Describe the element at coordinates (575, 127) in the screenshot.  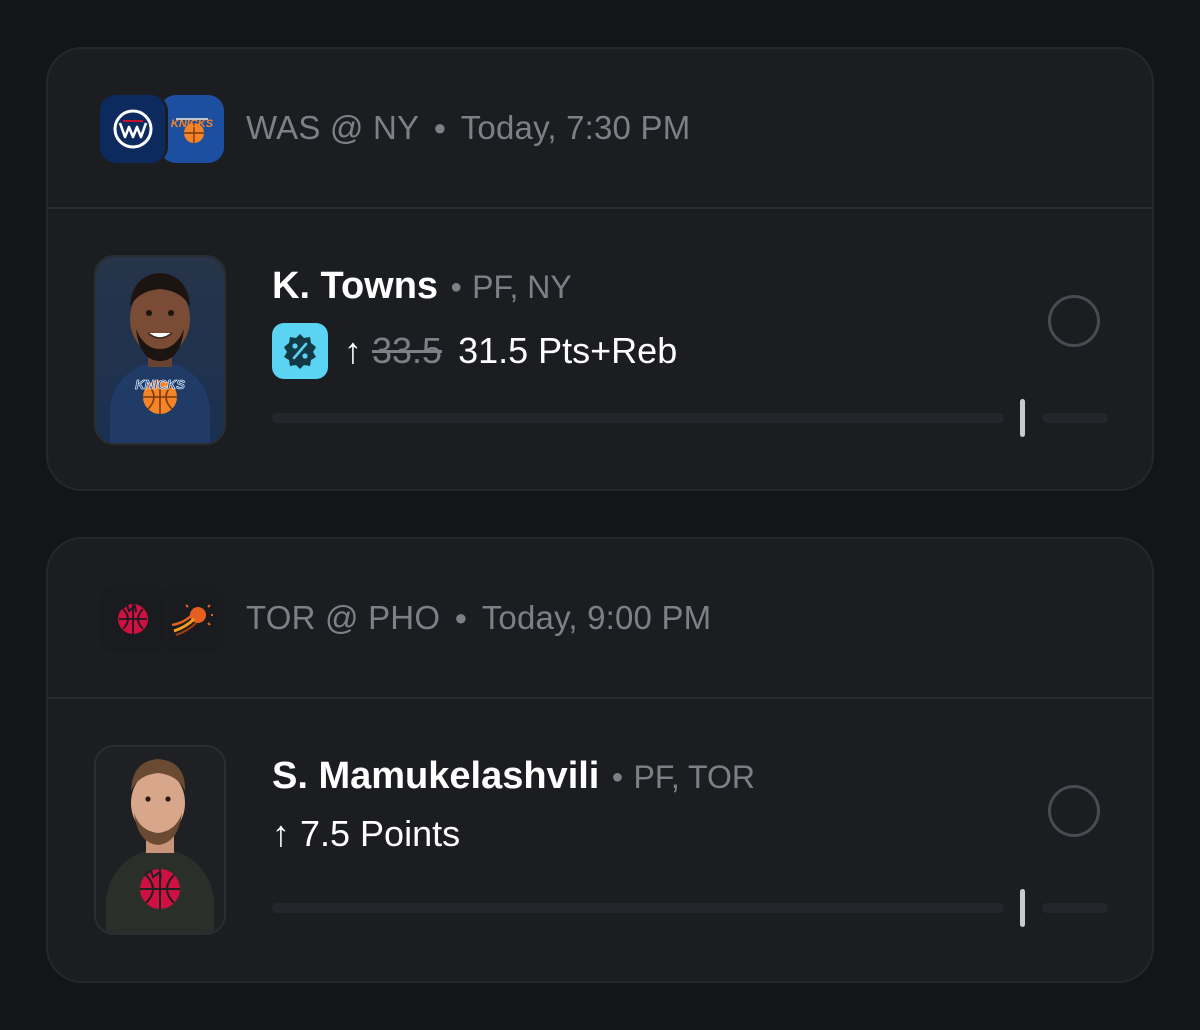
I see `game-time: Today, 7:30 PM` at that location.